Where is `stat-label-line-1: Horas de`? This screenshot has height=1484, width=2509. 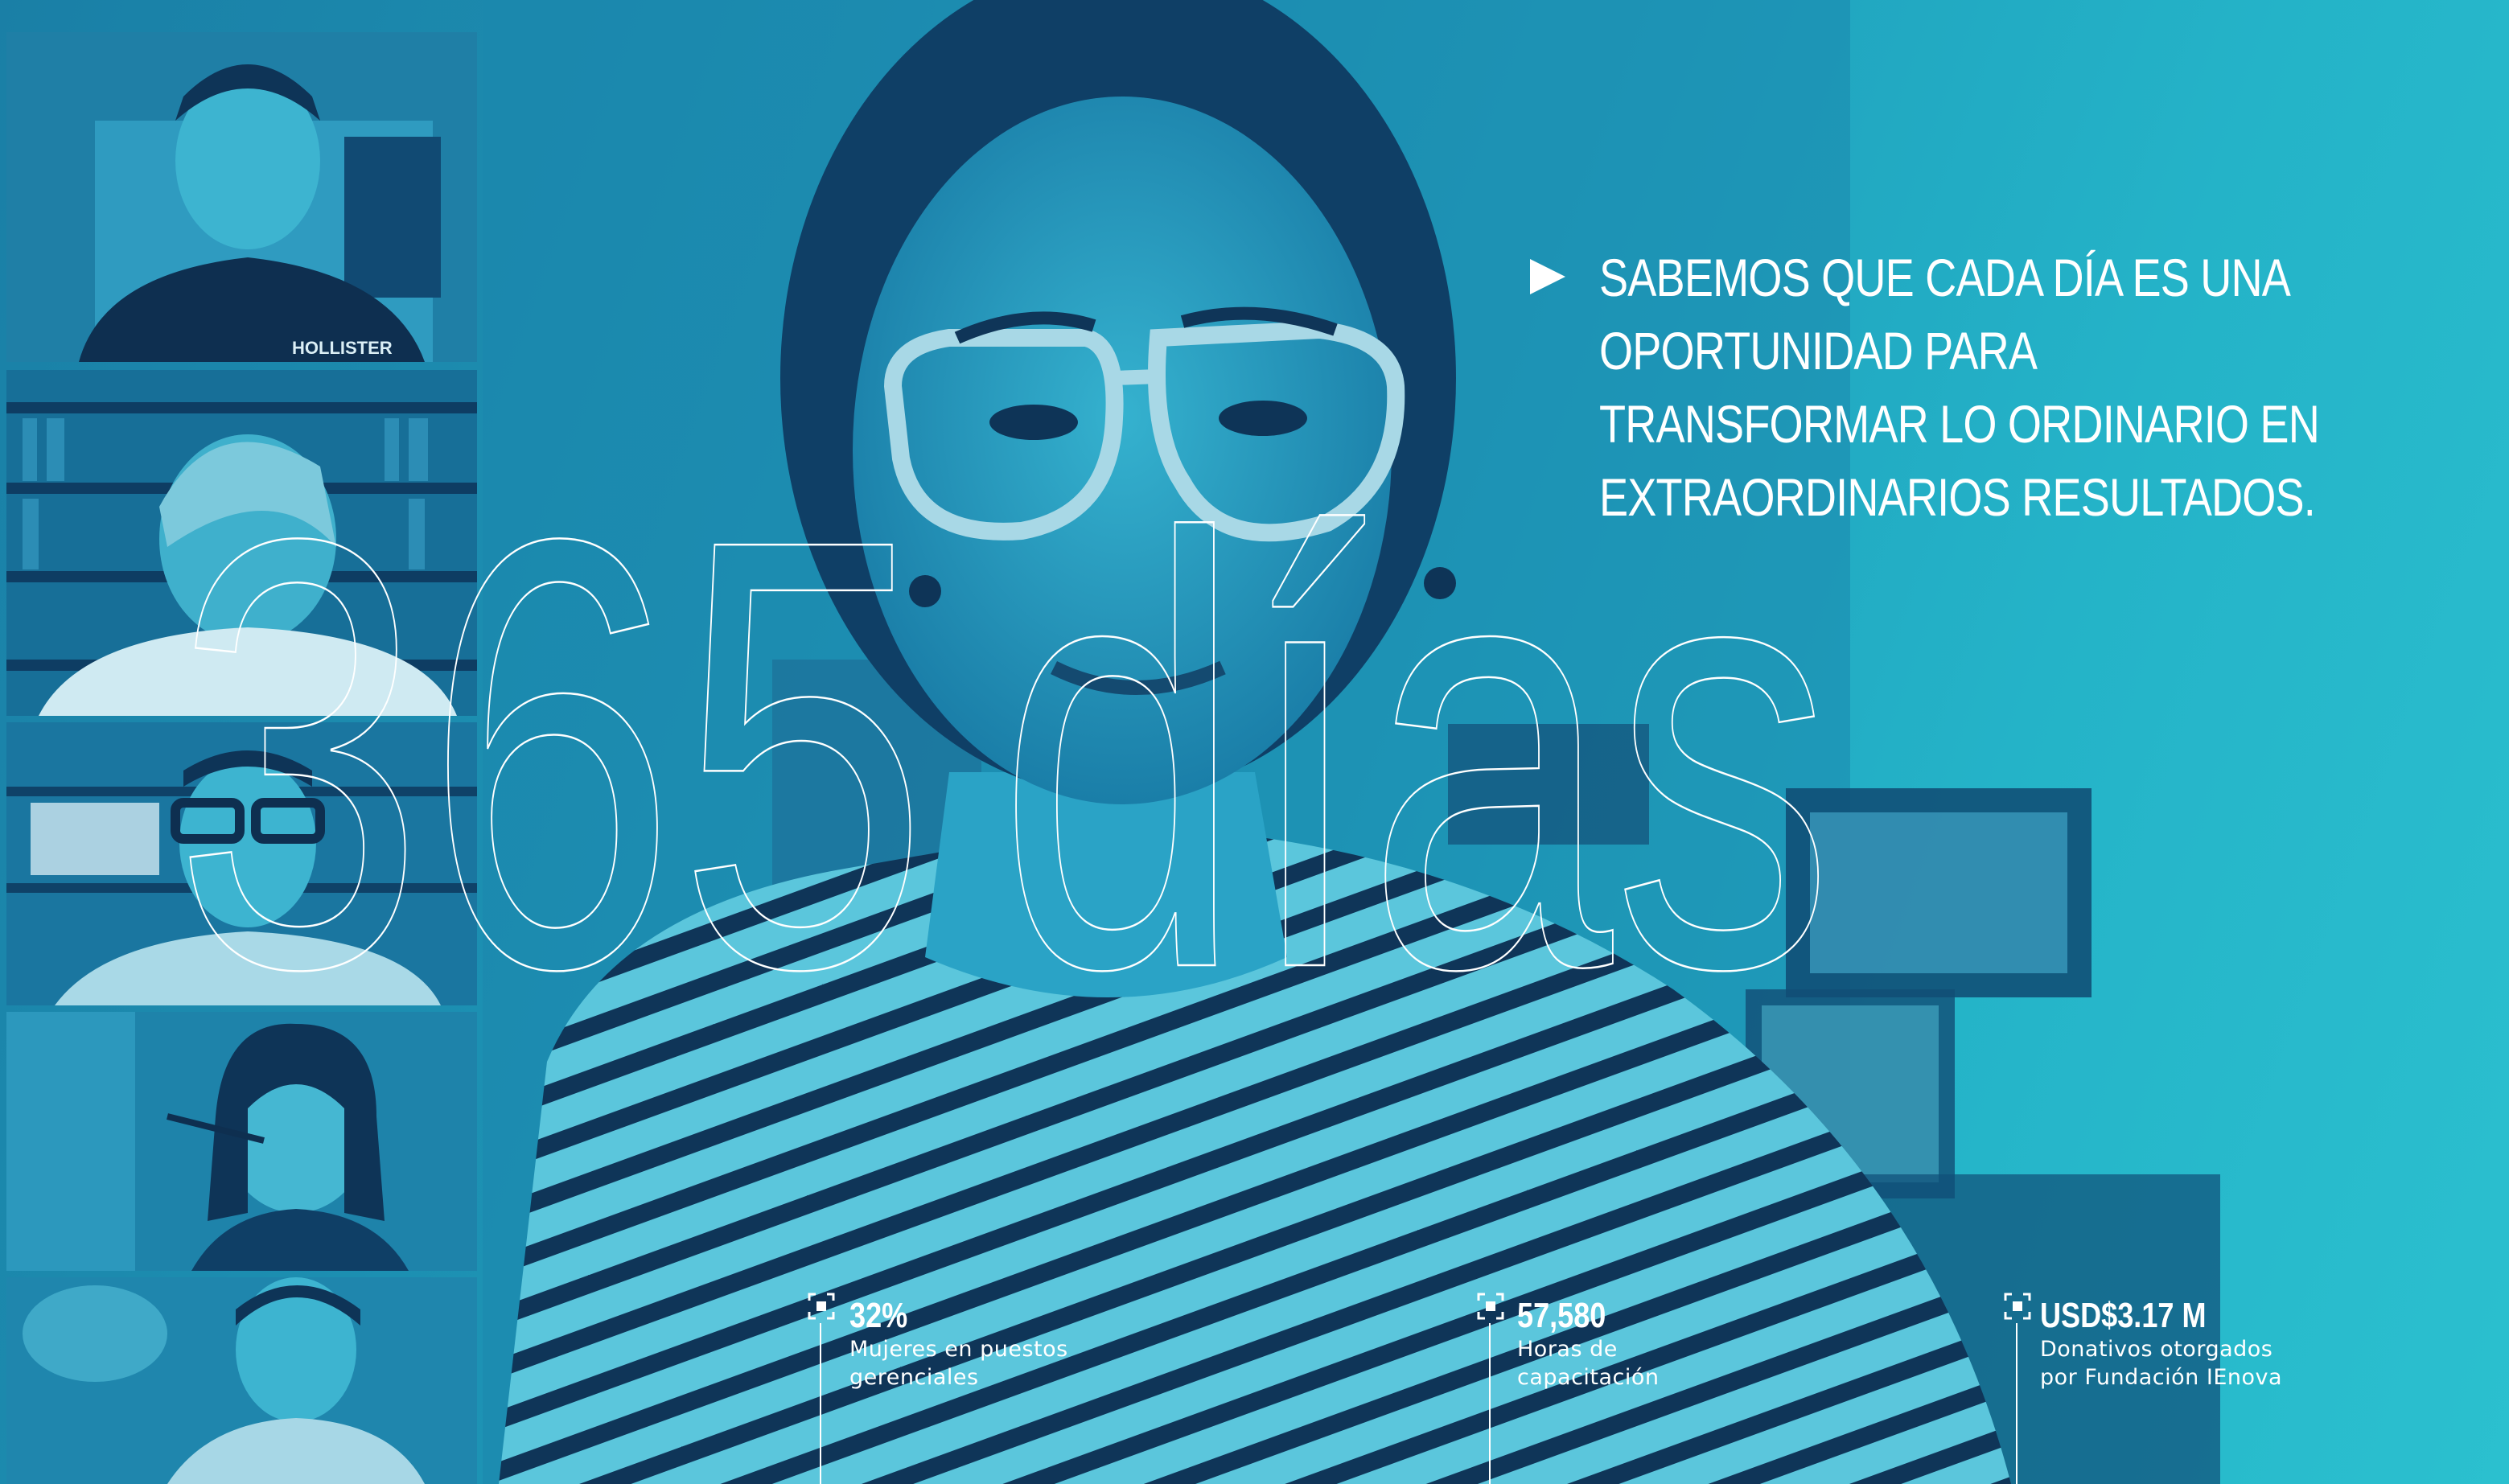 stat-label-line-1: Horas de is located at coordinates (1567, 1349).